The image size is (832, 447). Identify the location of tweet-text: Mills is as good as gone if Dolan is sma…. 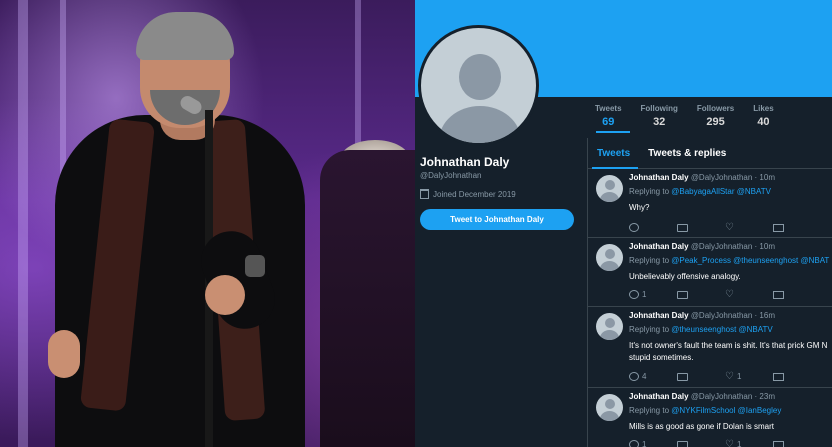
(701, 427).